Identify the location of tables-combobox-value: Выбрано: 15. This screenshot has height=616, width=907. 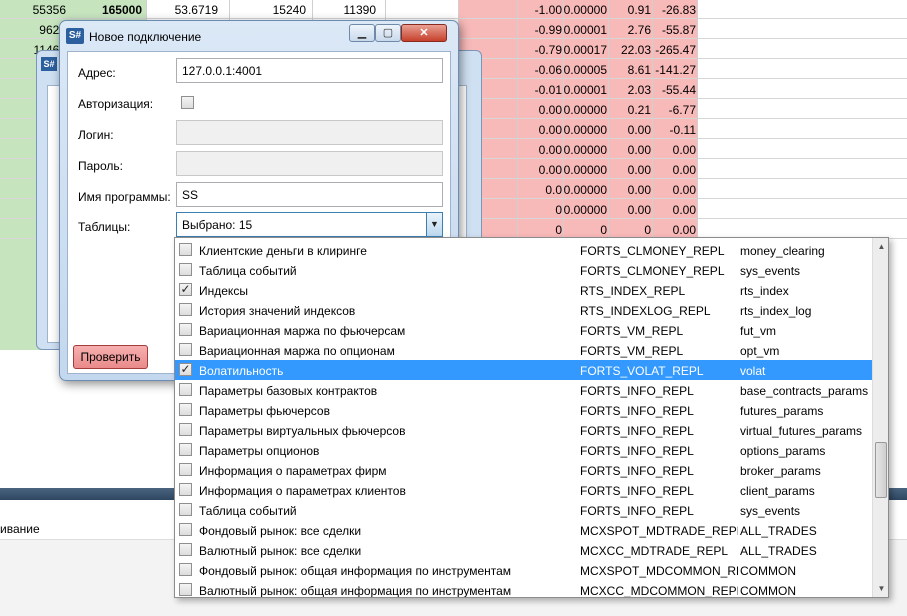
(217, 225).